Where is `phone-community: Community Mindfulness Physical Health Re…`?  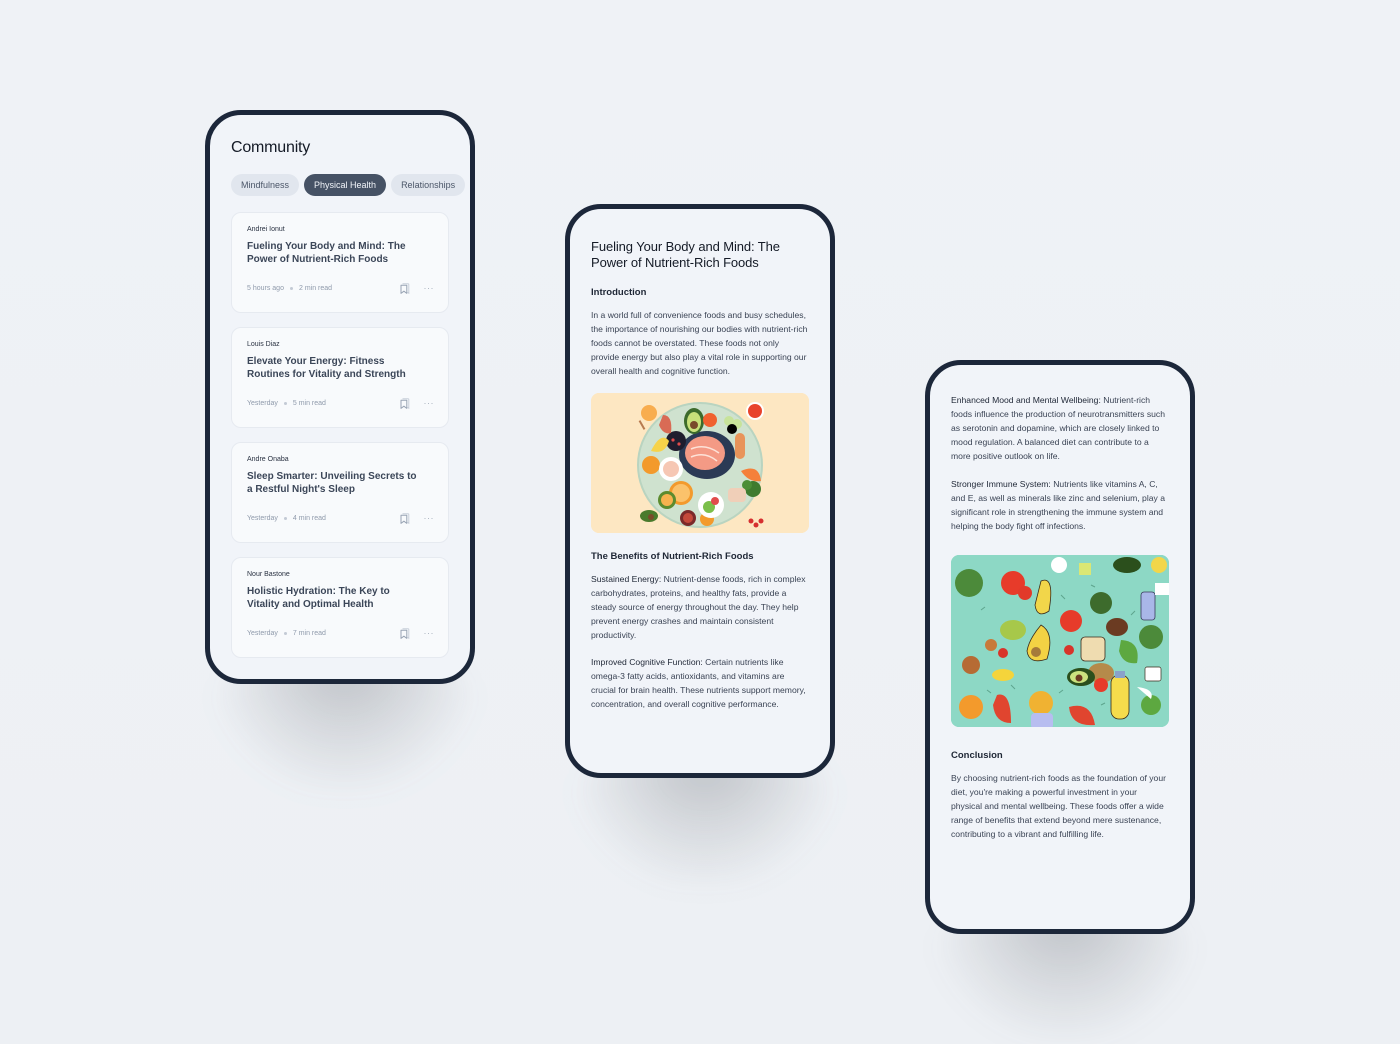 phone-community: Community Mindfulness Physical Health Re… is located at coordinates (340, 397).